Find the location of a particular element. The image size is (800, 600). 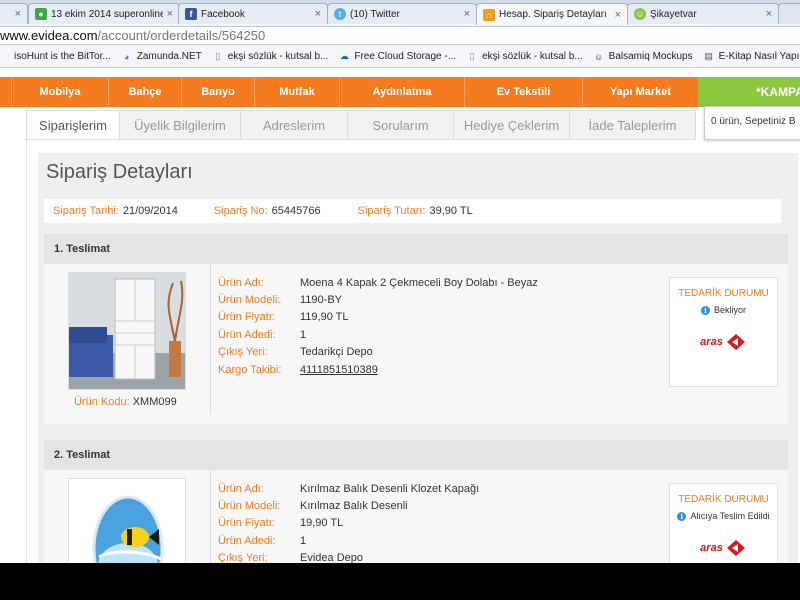

supply-status-title: TEDARİK DURUMU is located at coordinates (723, 293).